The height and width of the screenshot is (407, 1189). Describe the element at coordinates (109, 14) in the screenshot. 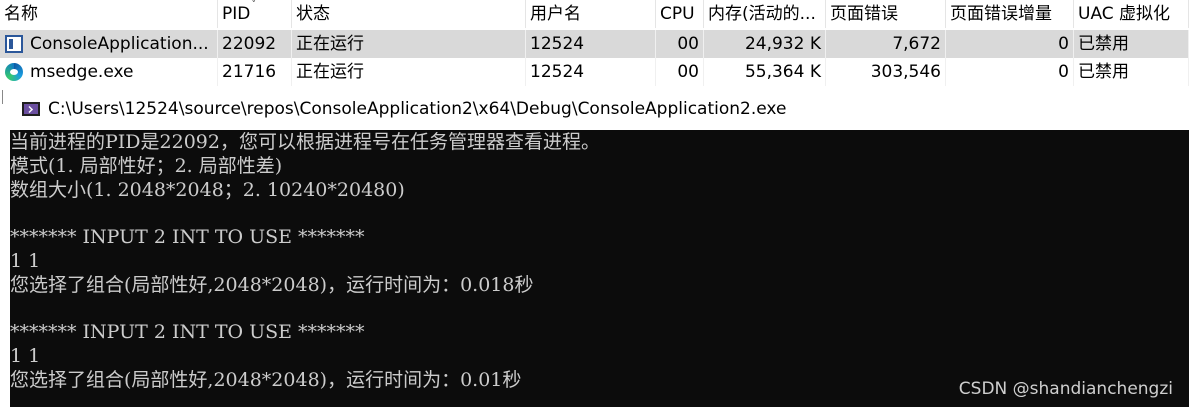

I see `column-header-name: 名称` at that location.